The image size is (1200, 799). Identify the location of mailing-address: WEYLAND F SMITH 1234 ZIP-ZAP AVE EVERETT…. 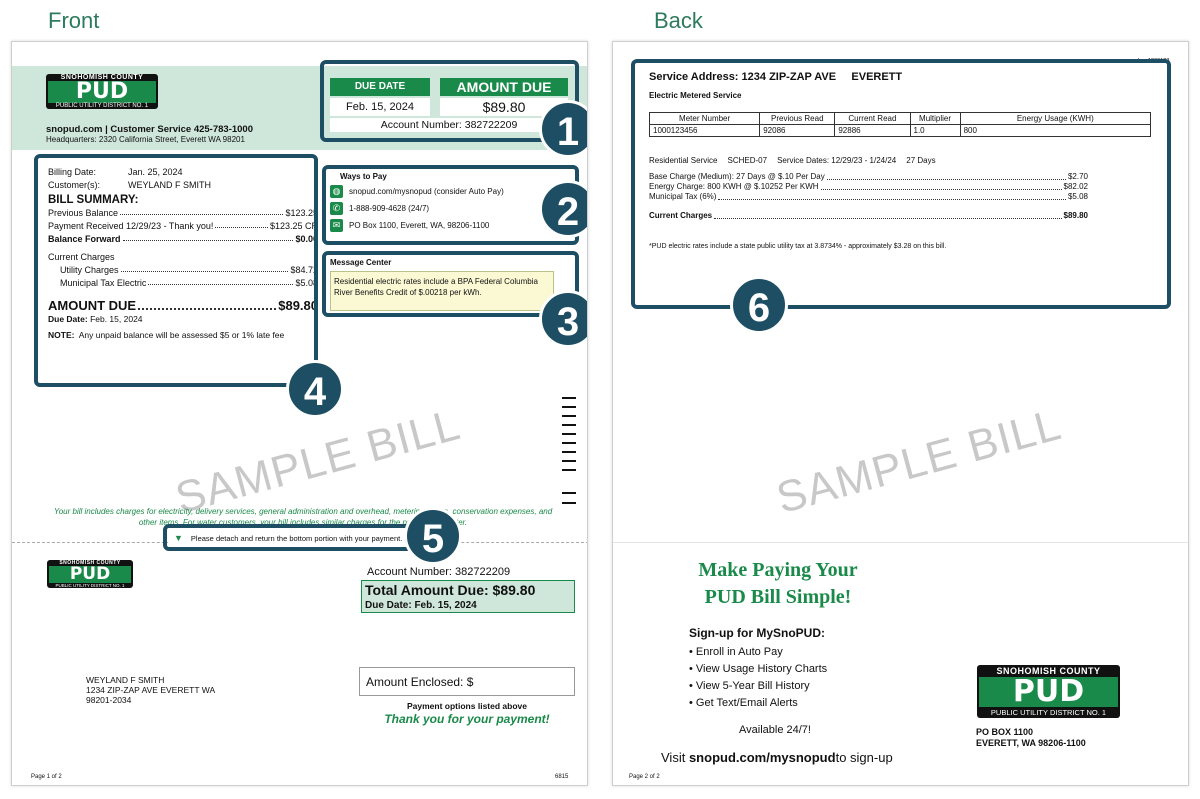
(151, 690).